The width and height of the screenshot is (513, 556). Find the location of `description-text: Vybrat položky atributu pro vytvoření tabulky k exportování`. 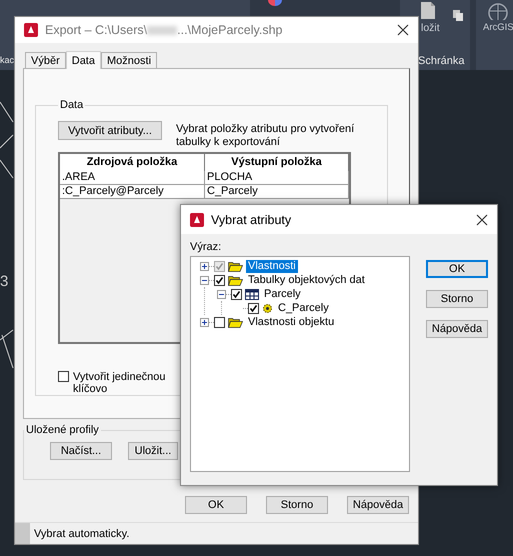

description-text: Vybrat položky atributu pro vytvoření tabulky k exportování is located at coordinates (266, 136).